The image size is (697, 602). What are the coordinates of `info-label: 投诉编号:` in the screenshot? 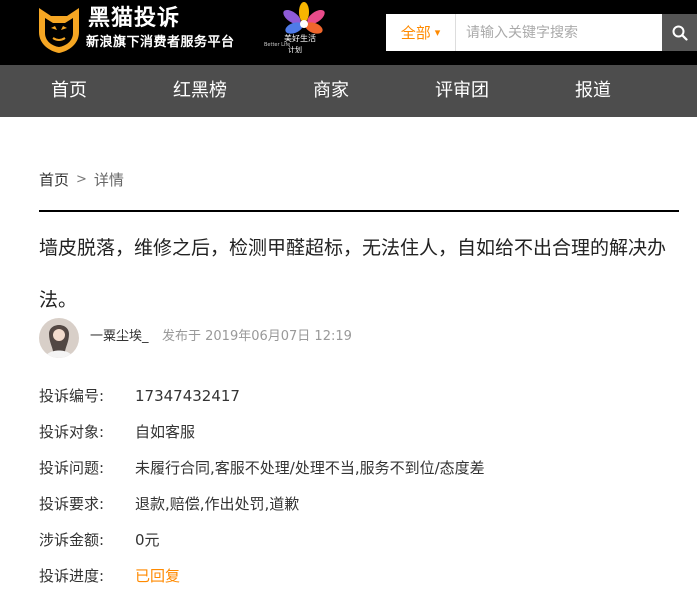 It's located at (72, 396).